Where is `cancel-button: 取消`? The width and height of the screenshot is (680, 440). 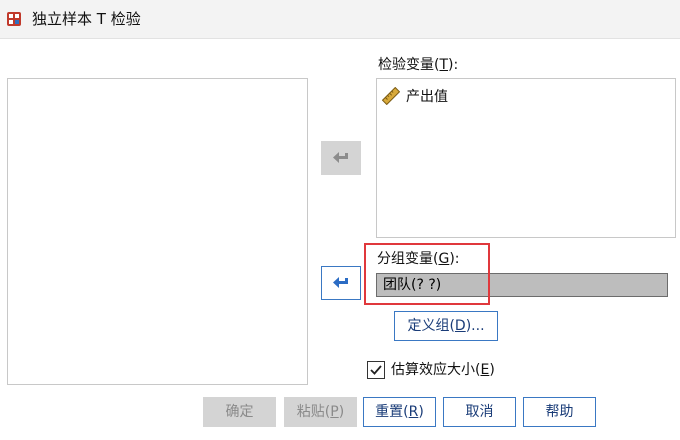 cancel-button: 取消 is located at coordinates (479, 412).